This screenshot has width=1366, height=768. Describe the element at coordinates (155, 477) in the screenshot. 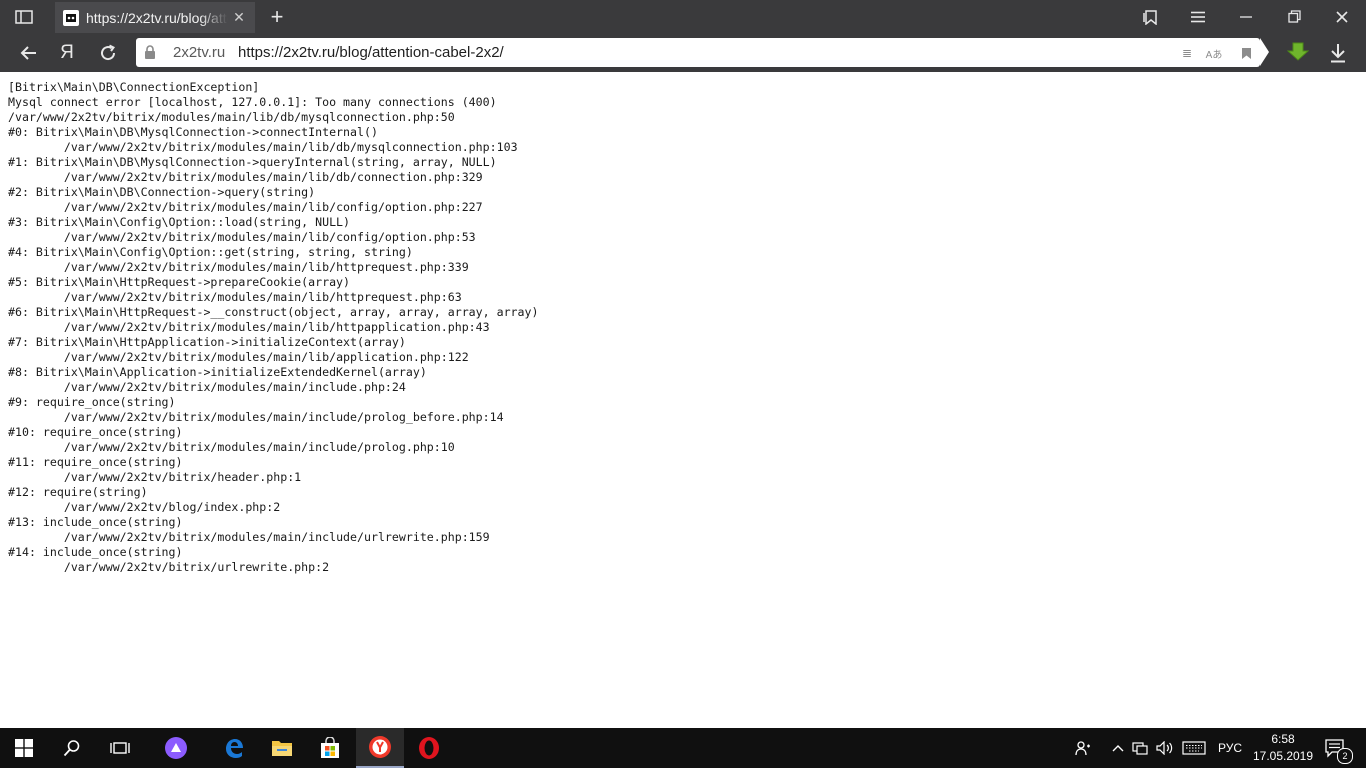

I see `trace-line: /var/www/2x2tv/bitrix/header.php:1` at that location.